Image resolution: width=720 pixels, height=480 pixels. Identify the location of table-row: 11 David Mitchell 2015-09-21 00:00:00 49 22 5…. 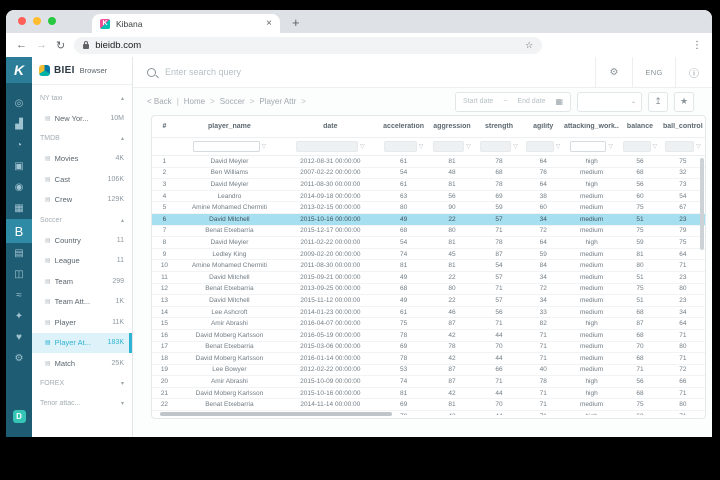
(428, 278).